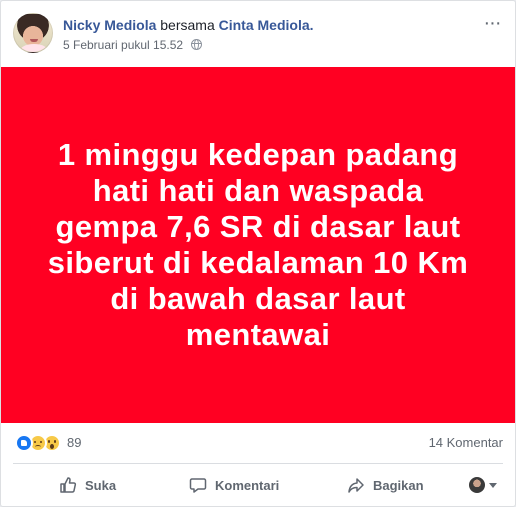  What do you see at coordinates (45, 443) in the screenshot?
I see `reaction-icons` at bounding box center [45, 443].